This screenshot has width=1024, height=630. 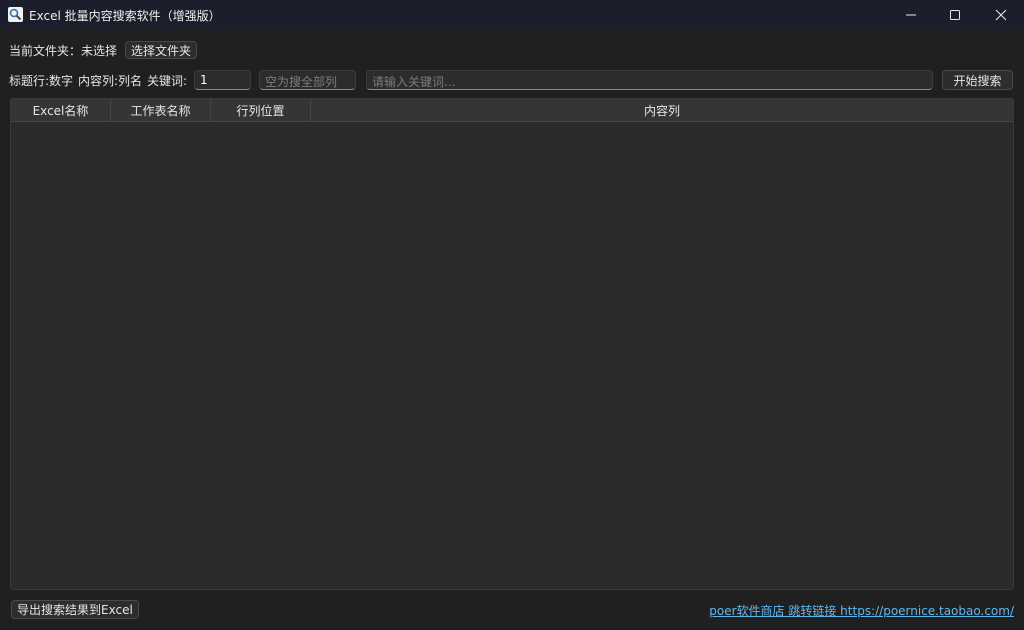 What do you see at coordinates (45, 50) in the screenshot?
I see `current-folder-label: 当前文件夹：` at bounding box center [45, 50].